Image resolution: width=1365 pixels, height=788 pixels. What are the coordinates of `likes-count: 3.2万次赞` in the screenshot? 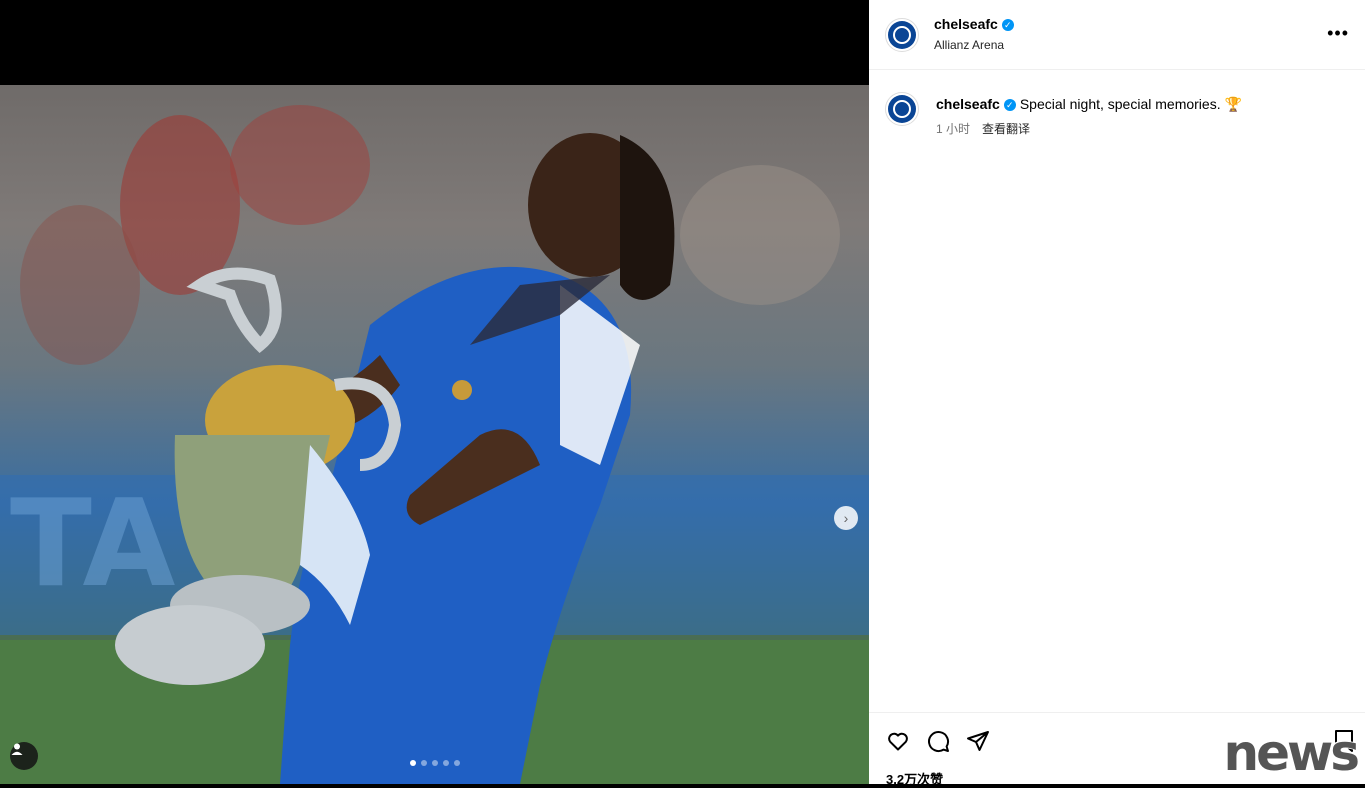 It's located at (914, 778).